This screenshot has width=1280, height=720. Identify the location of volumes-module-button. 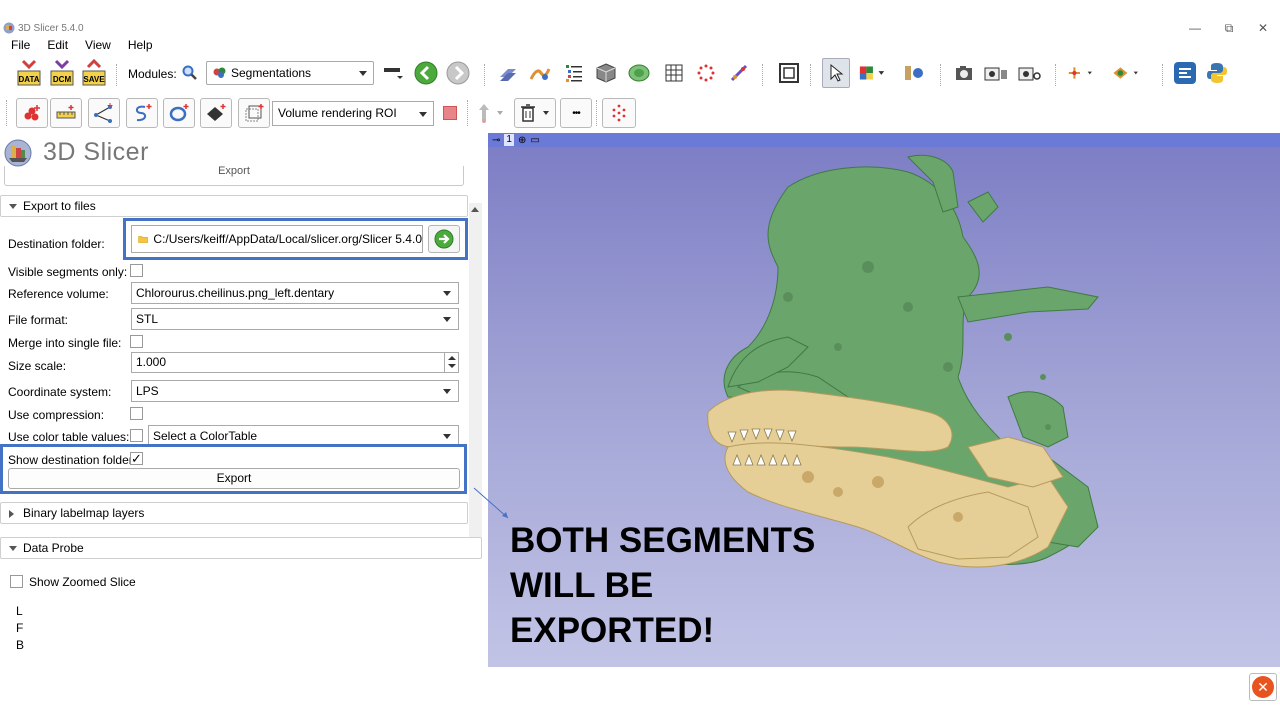
(508, 73).